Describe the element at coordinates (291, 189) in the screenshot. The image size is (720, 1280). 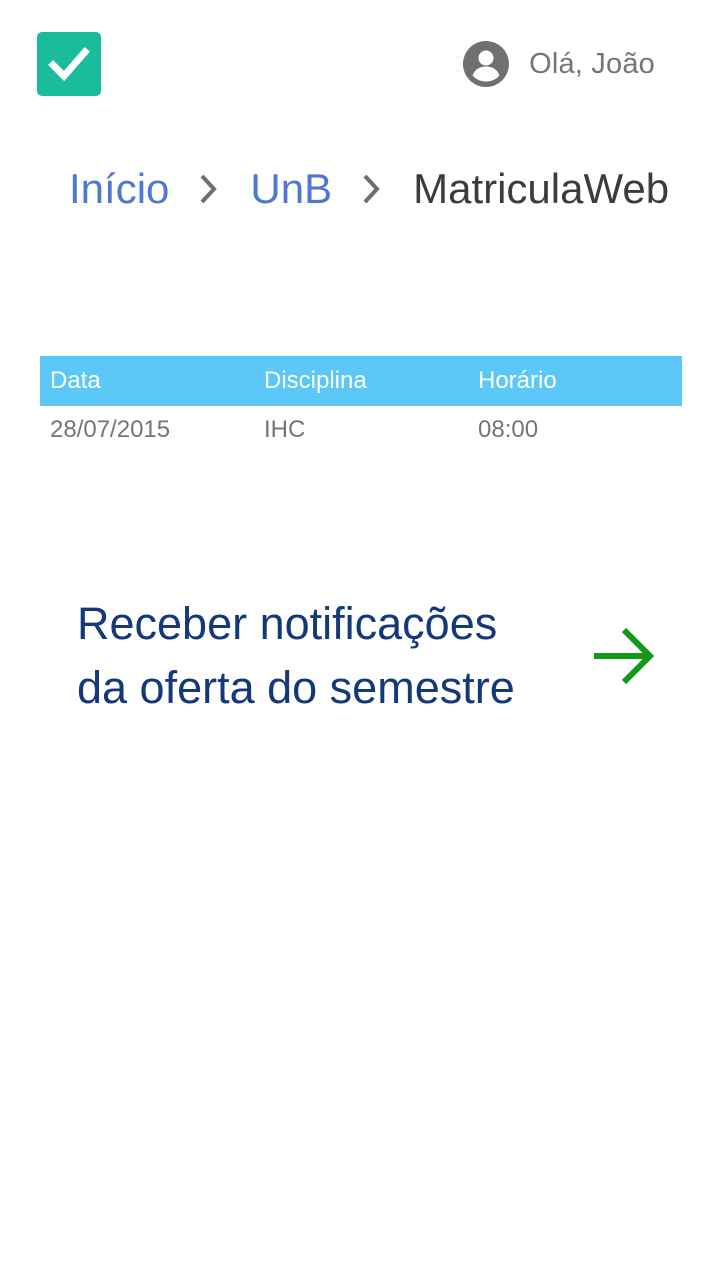
I see `breadcrumb-unb-link: UnB` at that location.